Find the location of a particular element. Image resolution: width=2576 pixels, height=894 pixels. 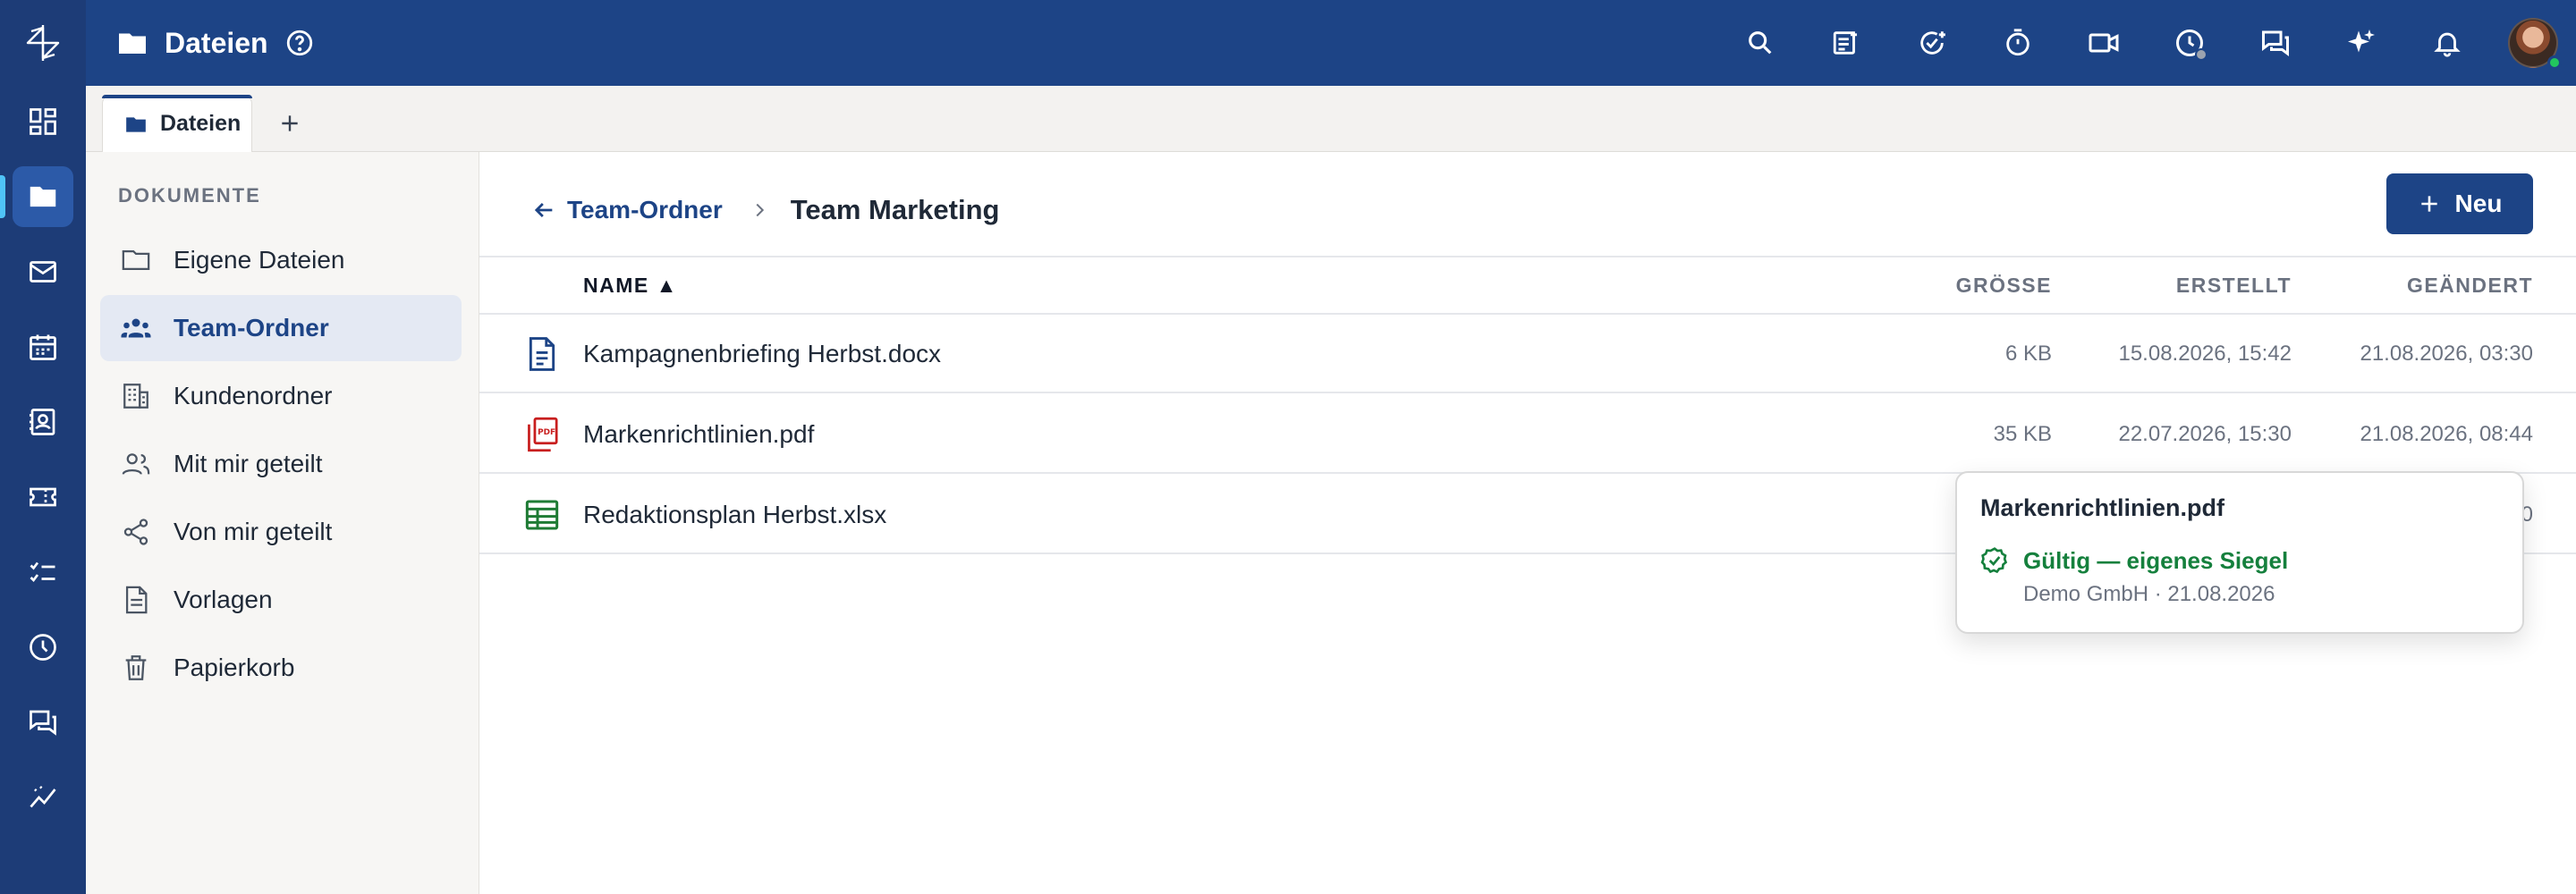

bell-icon is located at coordinates (2447, 44).